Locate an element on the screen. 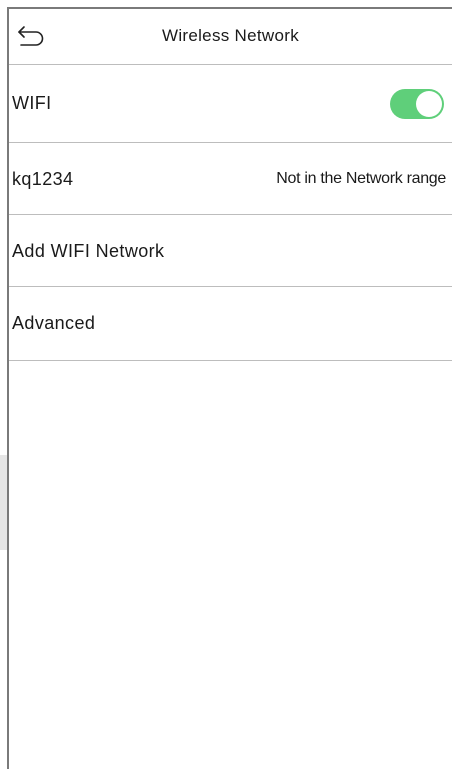  network-status: Not in the Network range is located at coordinates (361, 178).